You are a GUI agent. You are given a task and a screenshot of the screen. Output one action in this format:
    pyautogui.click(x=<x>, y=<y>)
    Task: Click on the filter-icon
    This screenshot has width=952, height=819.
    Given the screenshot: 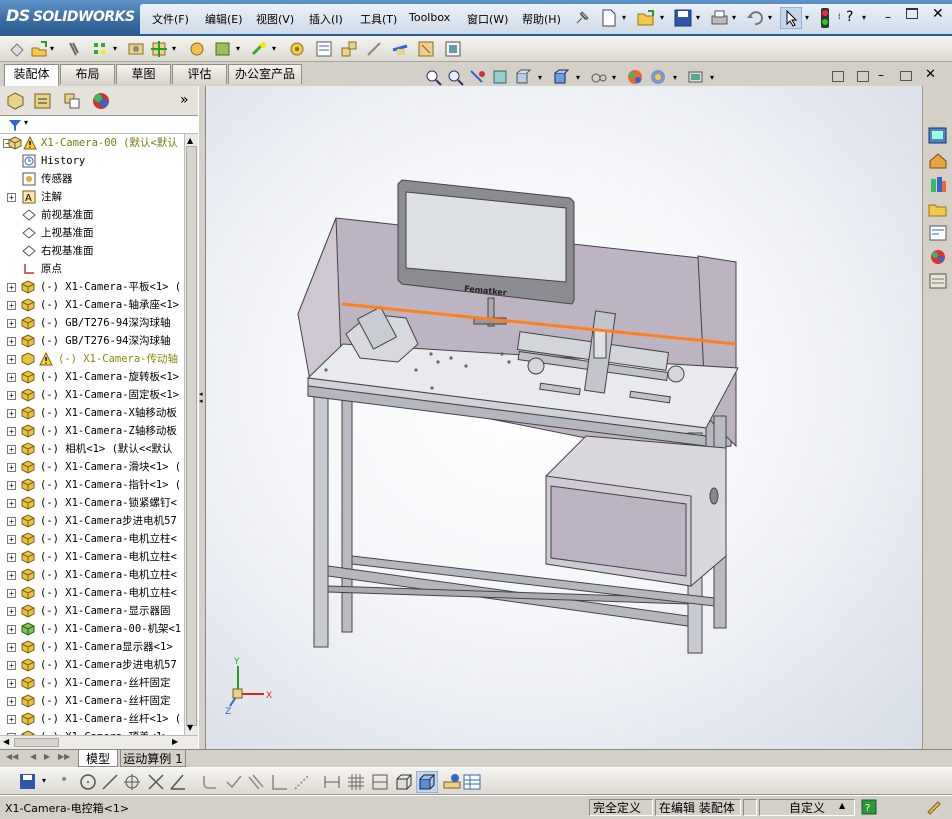 What is the action you would take?
    pyautogui.click(x=15, y=125)
    